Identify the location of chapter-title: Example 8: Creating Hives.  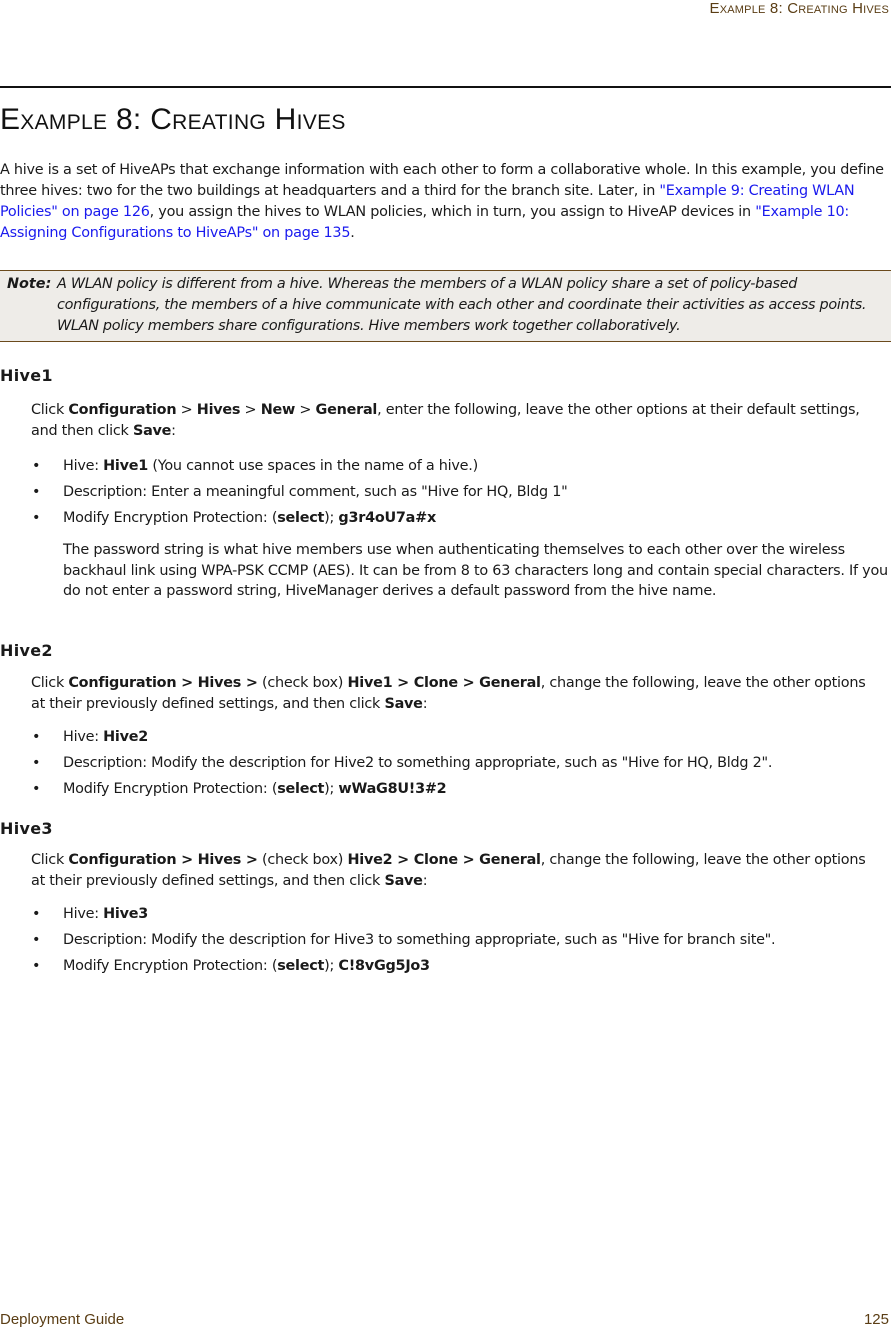
(173, 119).